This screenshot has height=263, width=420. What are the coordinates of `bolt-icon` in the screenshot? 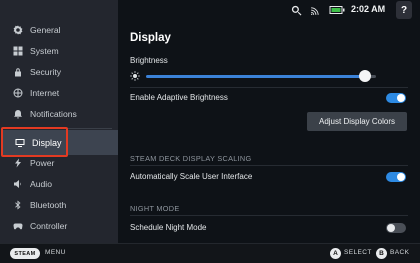 It's located at (17, 163).